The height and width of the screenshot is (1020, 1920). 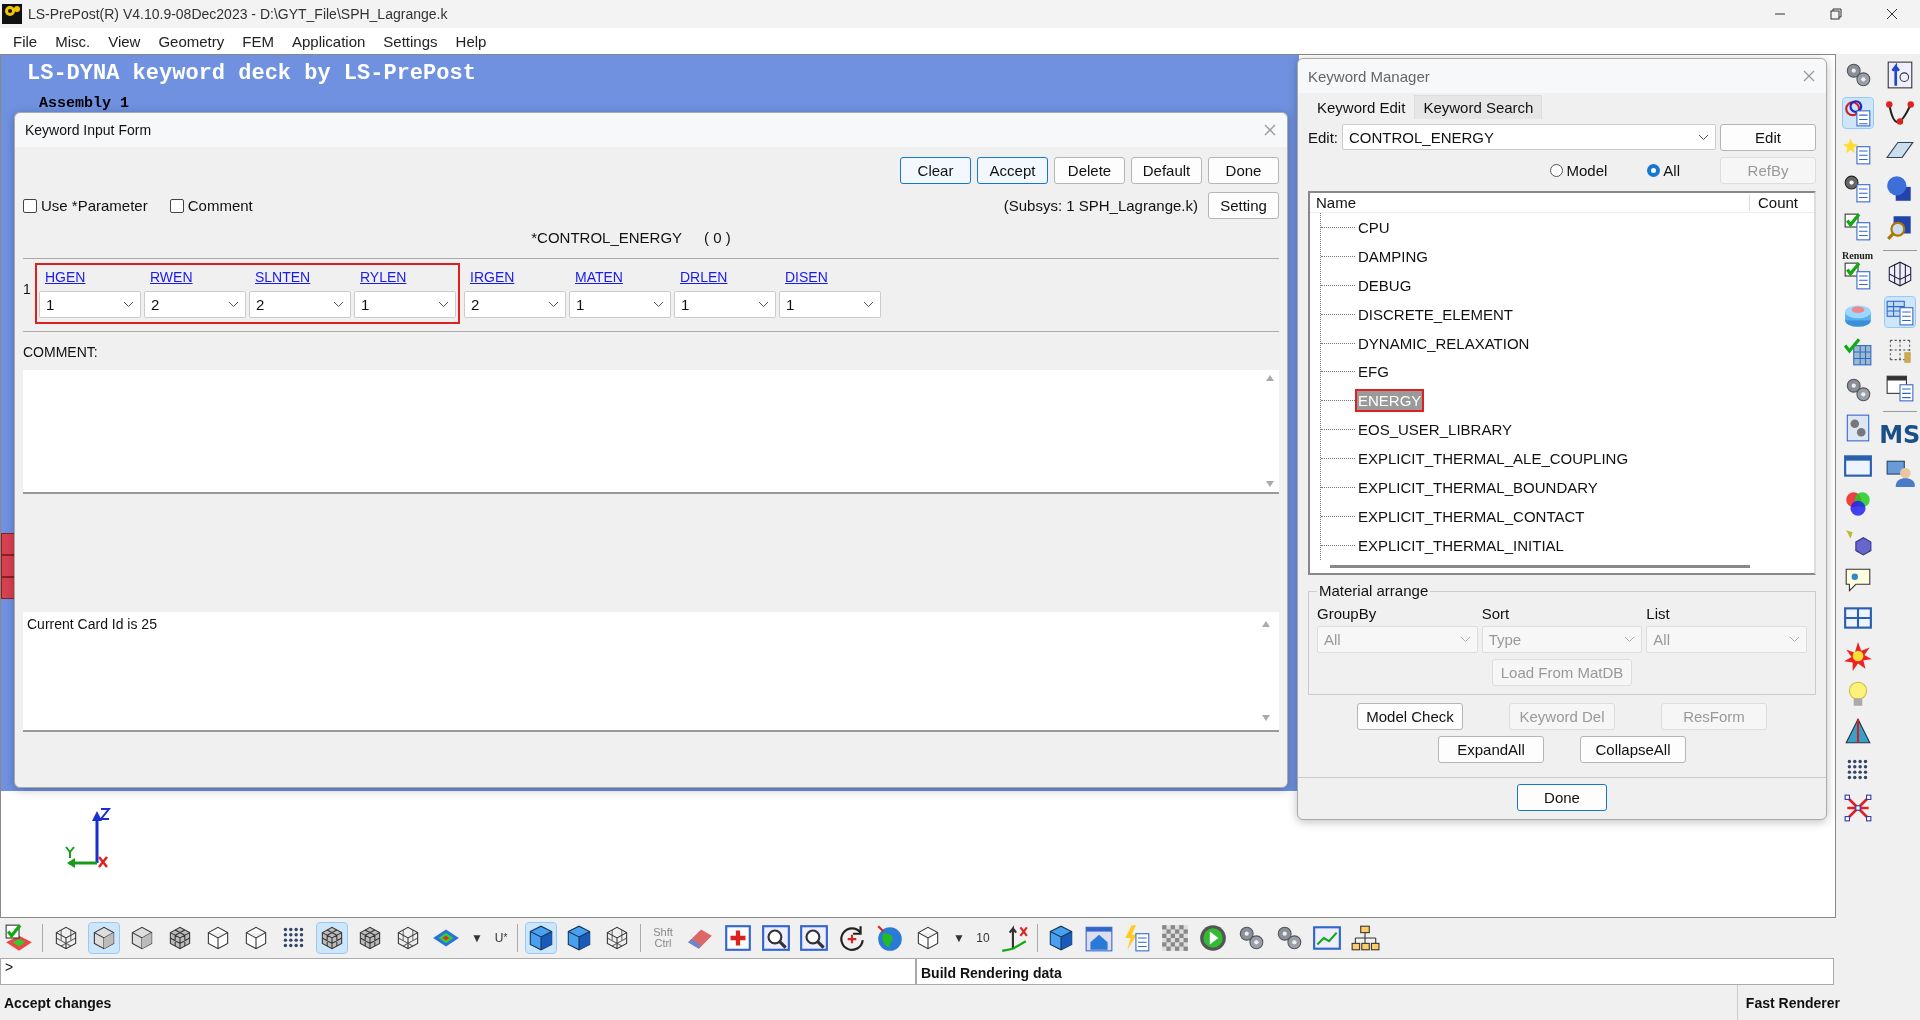 What do you see at coordinates (1393, 256) in the screenshot?
I see `tree-item: DAMPING` at bounding box center [1393, 256].